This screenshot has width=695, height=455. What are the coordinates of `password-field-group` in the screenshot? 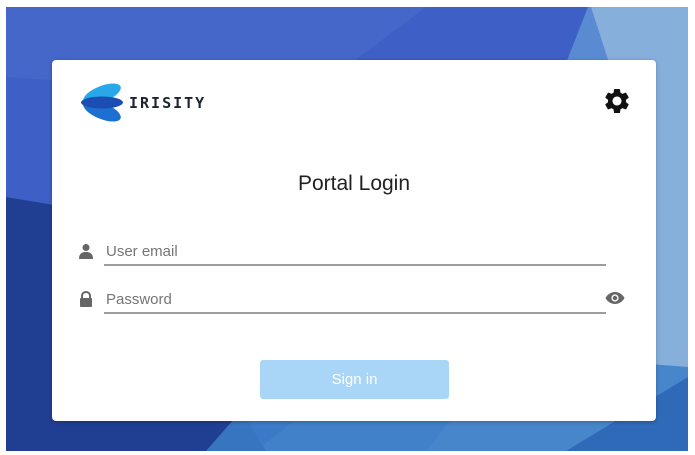 It's located at (342, 301).